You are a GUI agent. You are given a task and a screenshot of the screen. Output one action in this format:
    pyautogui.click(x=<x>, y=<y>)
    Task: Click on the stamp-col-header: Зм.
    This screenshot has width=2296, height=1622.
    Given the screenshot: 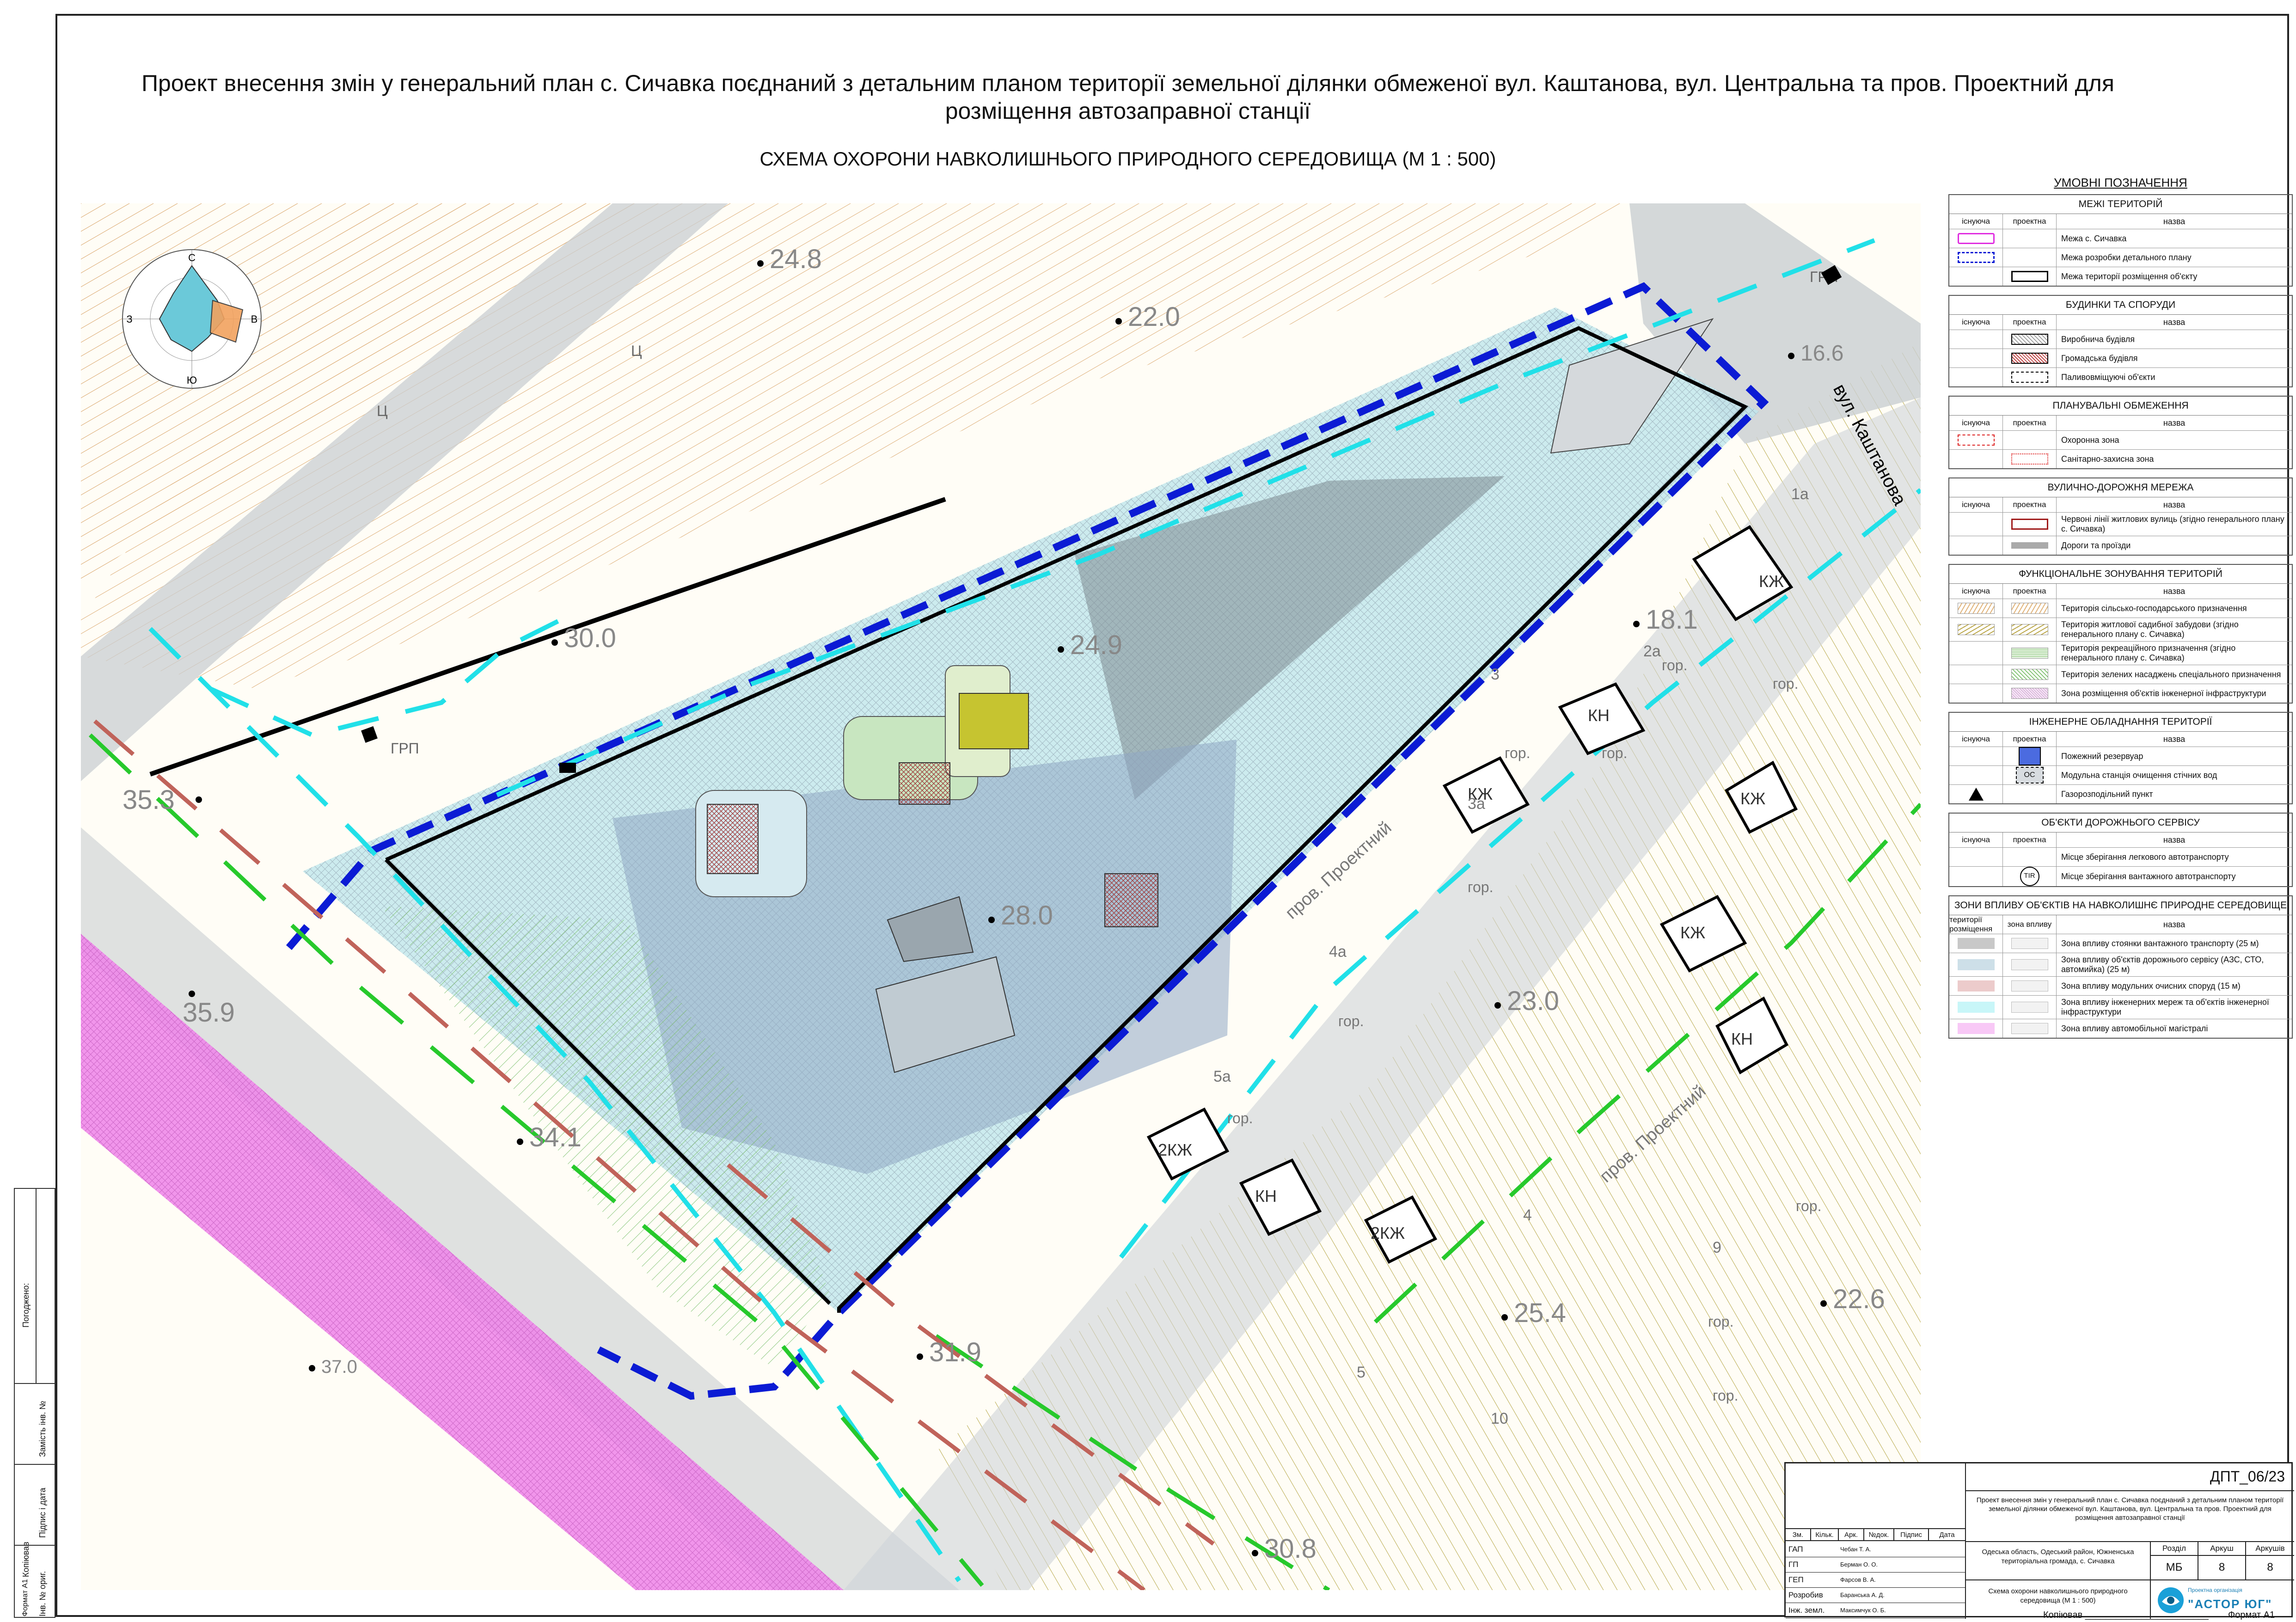 What is the action you would take?
    pyautogui.click(x=1798, y=1534)
    